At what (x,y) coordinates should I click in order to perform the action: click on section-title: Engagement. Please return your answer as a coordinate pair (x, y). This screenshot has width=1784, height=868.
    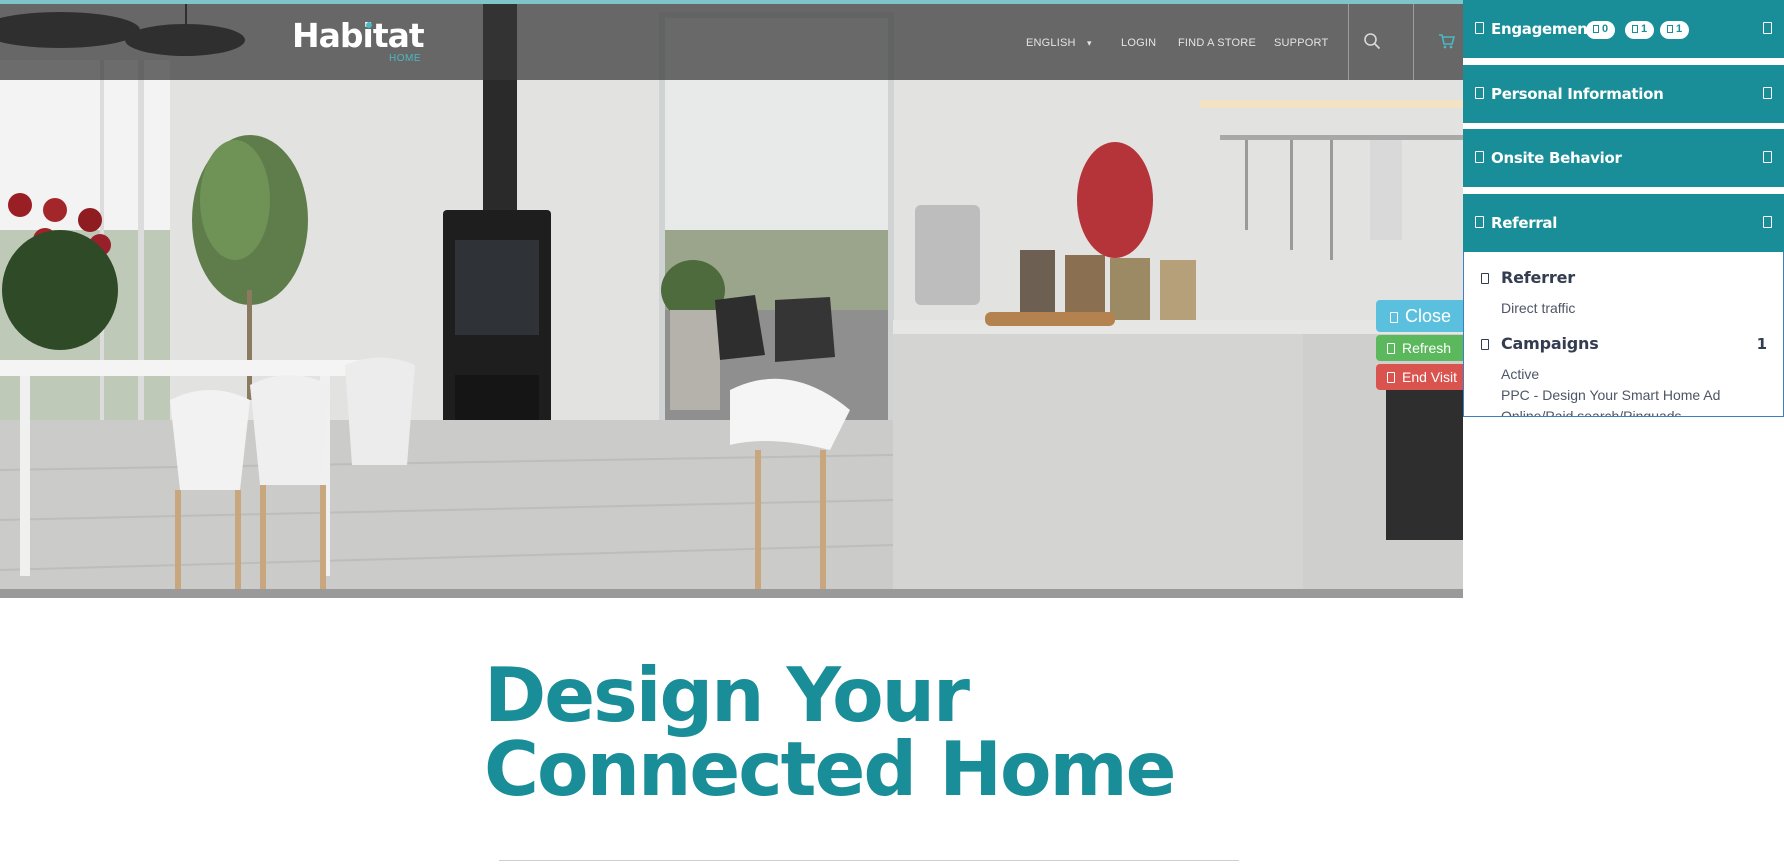
    Looking at the image, I should click on (1543, 29).